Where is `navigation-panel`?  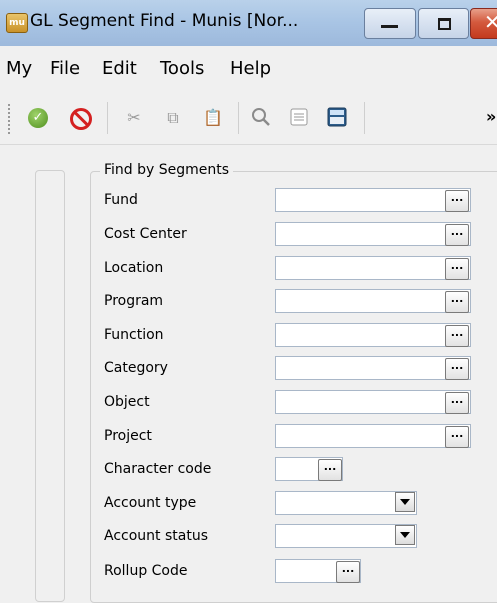 navigation-panel is located at coordinates (50, 386).